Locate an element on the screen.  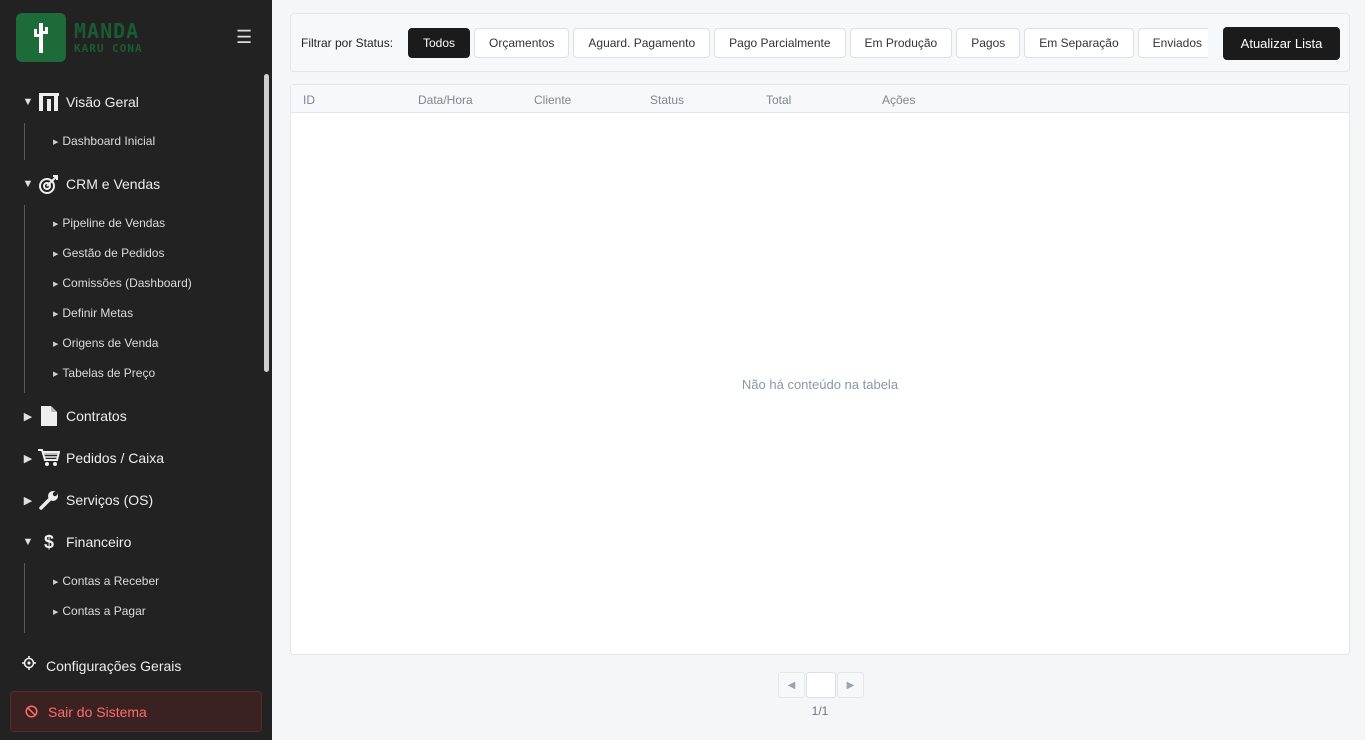
filter-chip-em-producao: Em Produção is located at coordinates (901, 43).